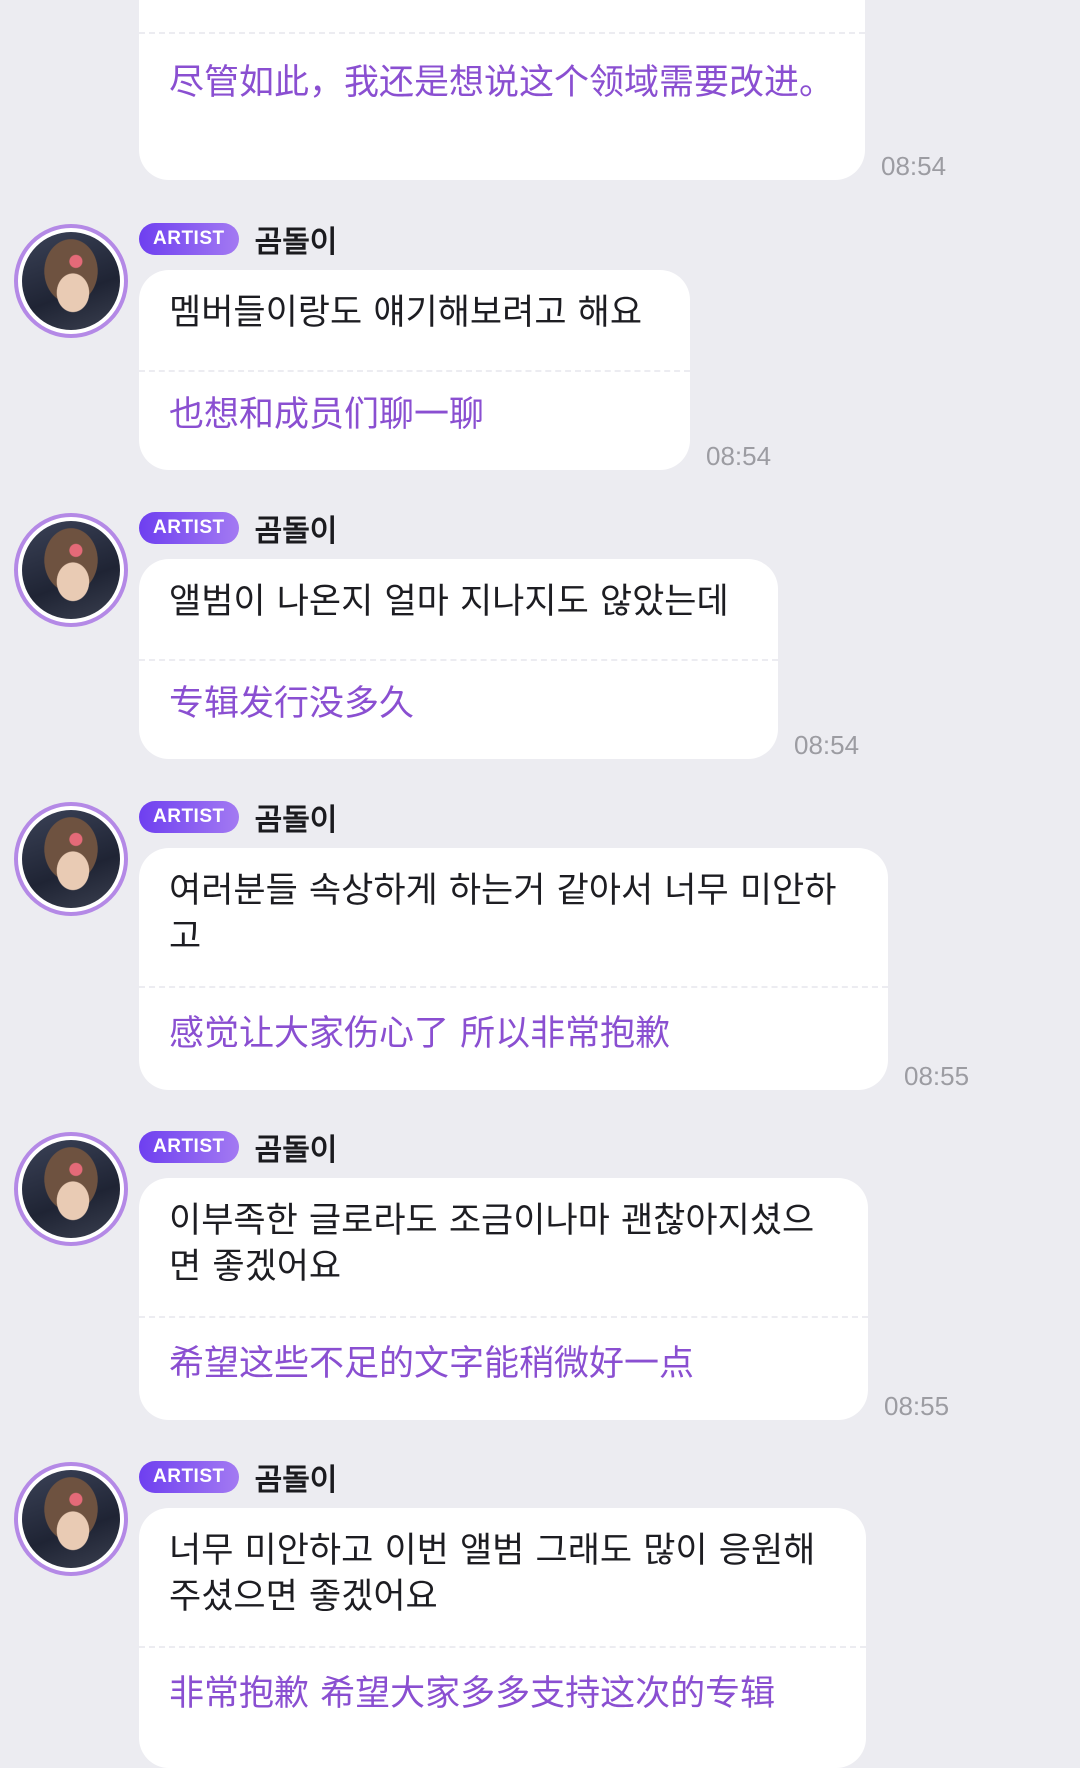 This screenshot has height=1768, width=1080. I want to click on message-bubble: 尽管如此，我还是想说这个领域需要改进。, so click(502, 90).